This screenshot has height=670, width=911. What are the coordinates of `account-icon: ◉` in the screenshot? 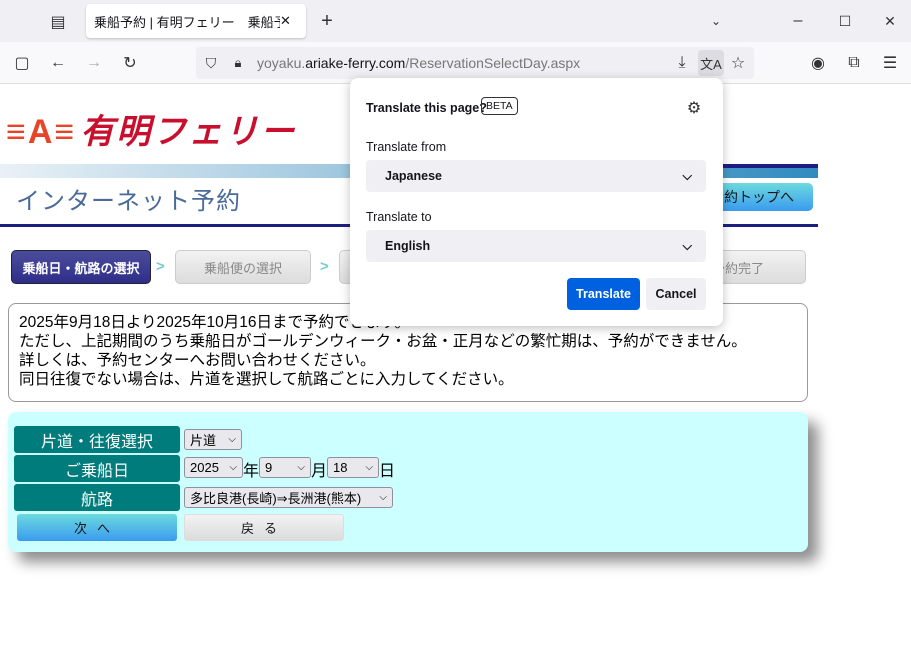 It's located at (818, 63).